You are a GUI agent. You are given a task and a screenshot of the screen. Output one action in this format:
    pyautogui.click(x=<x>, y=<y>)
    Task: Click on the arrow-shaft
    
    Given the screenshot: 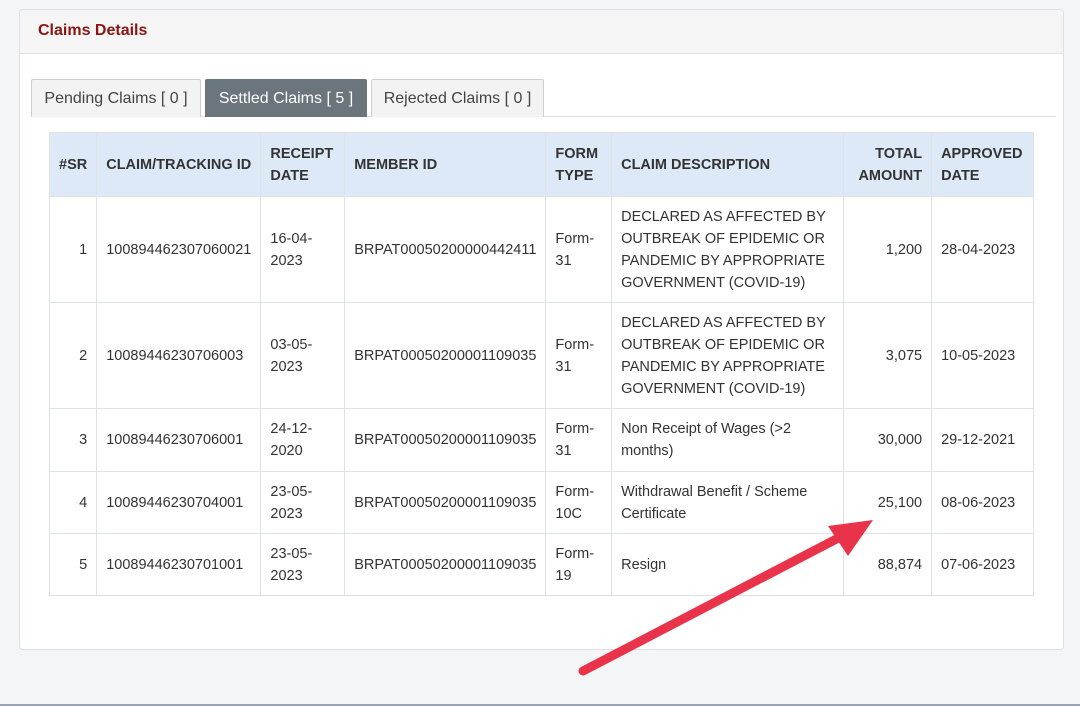 What is the action you would take?
    pyautogui.click(x=714, y=602)
    